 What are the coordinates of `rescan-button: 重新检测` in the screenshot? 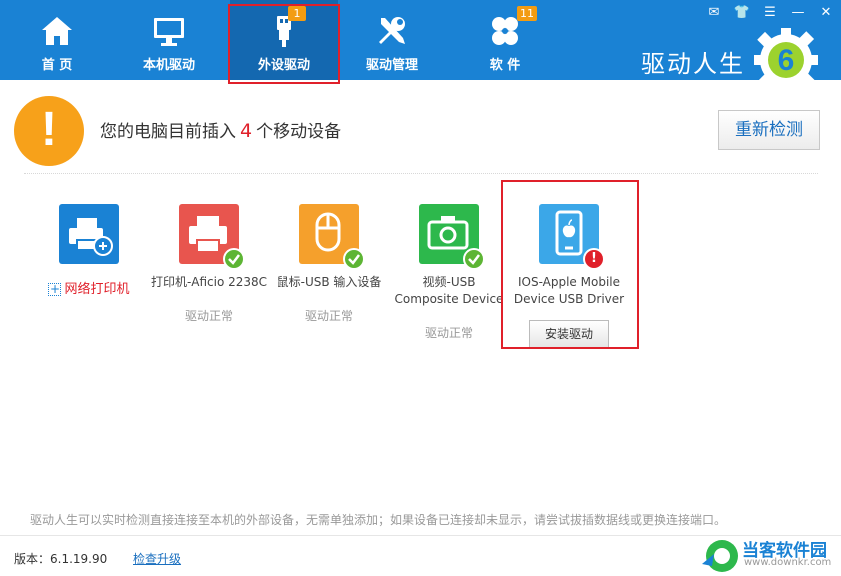 It's located at (769, 130).